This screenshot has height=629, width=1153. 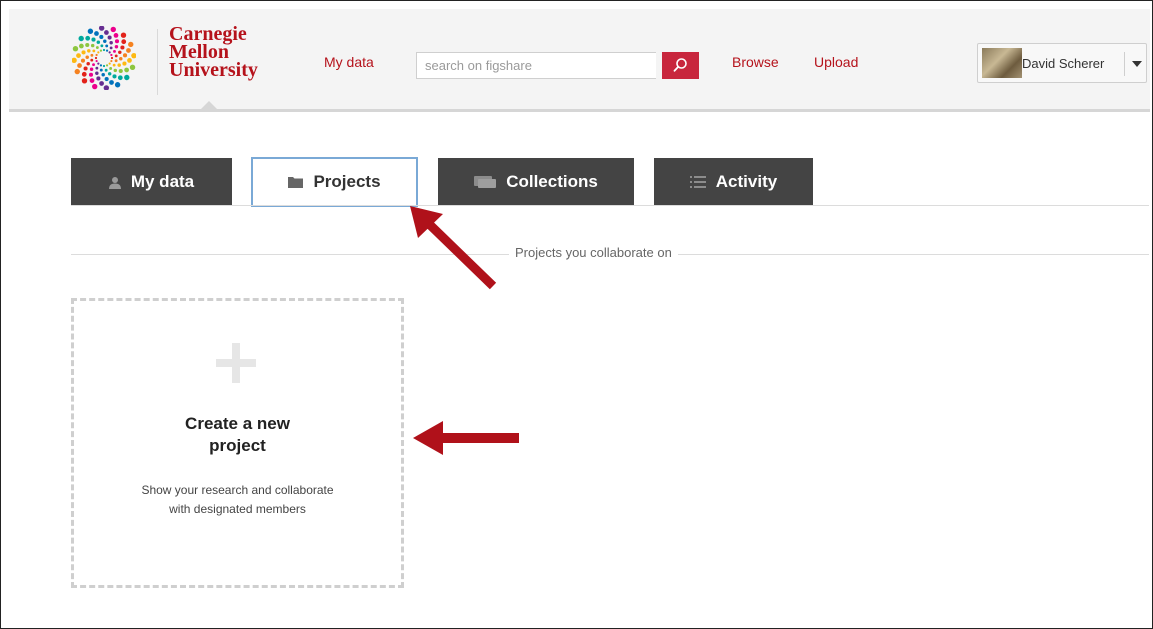 I want to click on caret-down-icon, so click(x=1137, y=64).